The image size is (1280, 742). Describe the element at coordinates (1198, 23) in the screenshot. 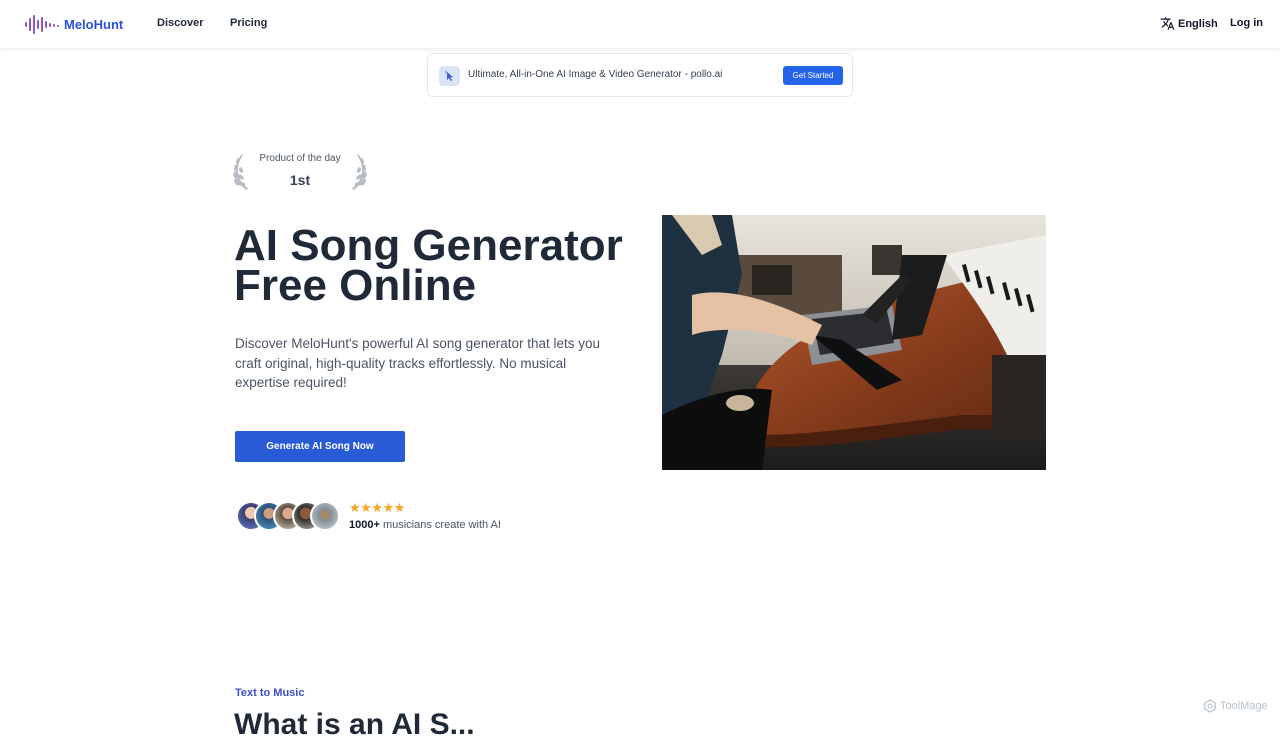

I see `language-label: English` at that location.